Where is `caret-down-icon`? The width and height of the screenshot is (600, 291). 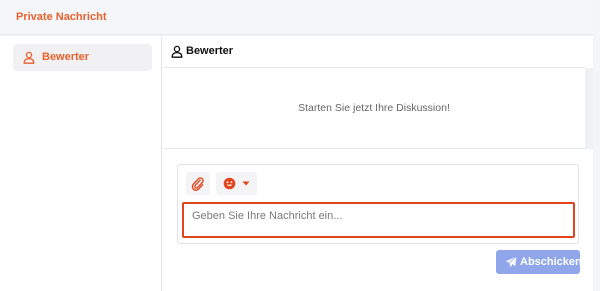
caret-down-icon is located at coordinates (246, 183).